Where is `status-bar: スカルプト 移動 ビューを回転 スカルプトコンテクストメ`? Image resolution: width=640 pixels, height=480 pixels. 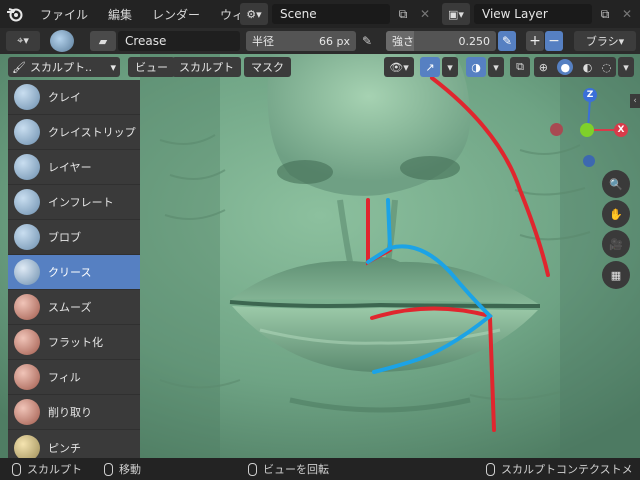 status-bar: スカルプト 移動 ビューを回転 スカルプトコンテクストメ is located at coordinates (320, 469).